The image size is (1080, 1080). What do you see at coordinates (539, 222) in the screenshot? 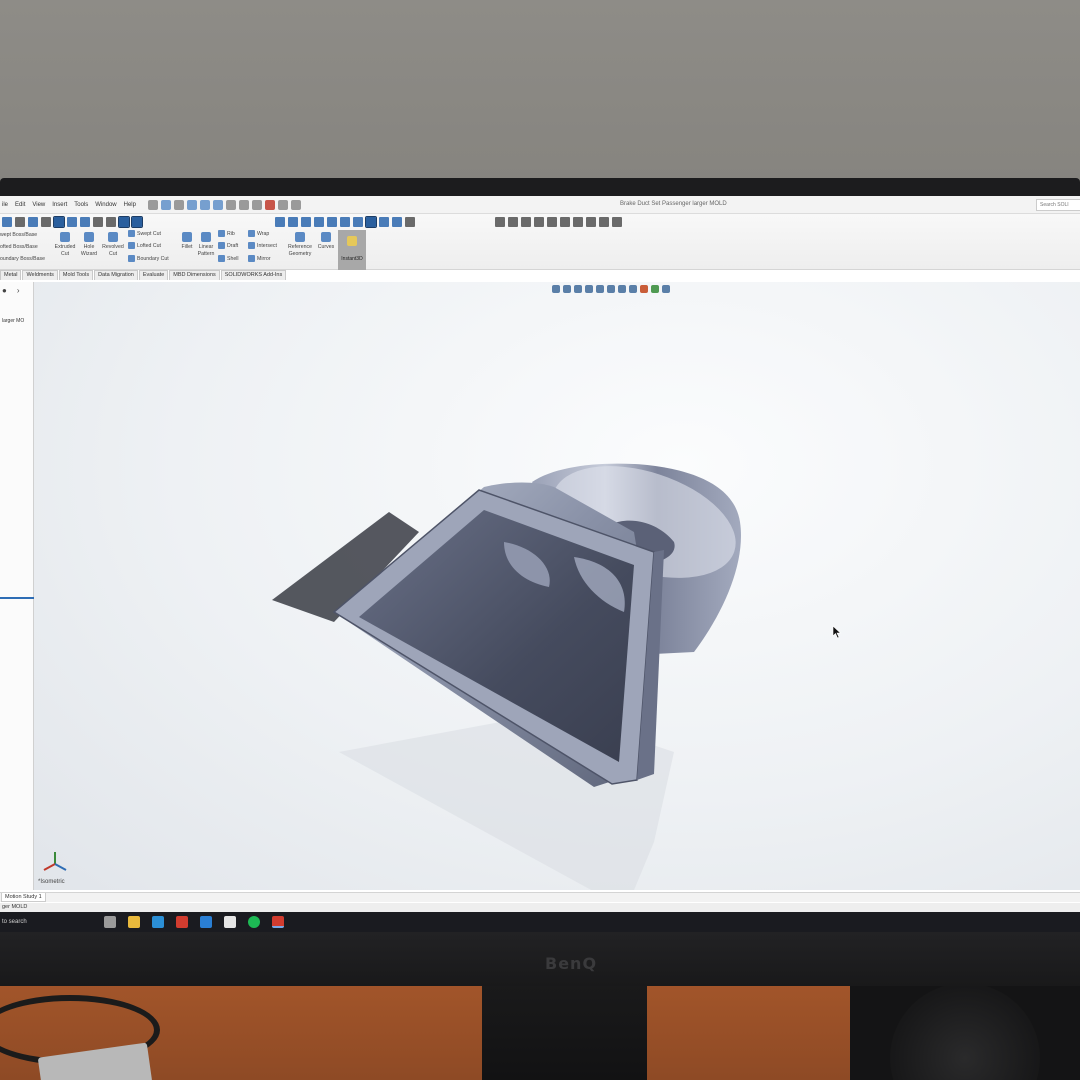
I see `capture-icon` at bounding box center [539, 222].